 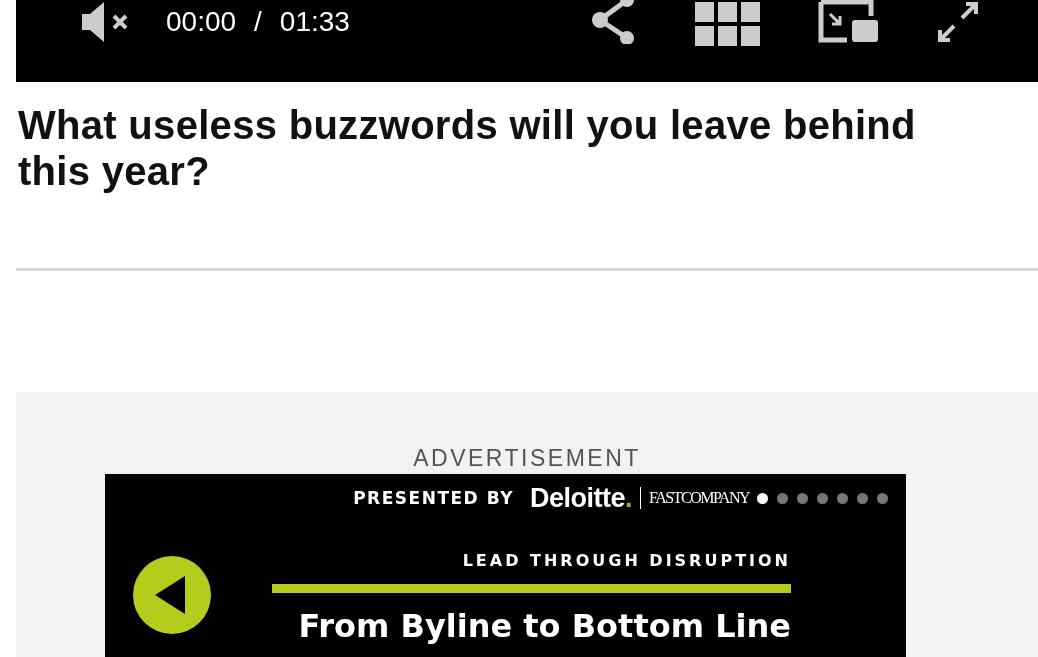 I want to click on fullscreen-icon, so click(x=958, y=22).